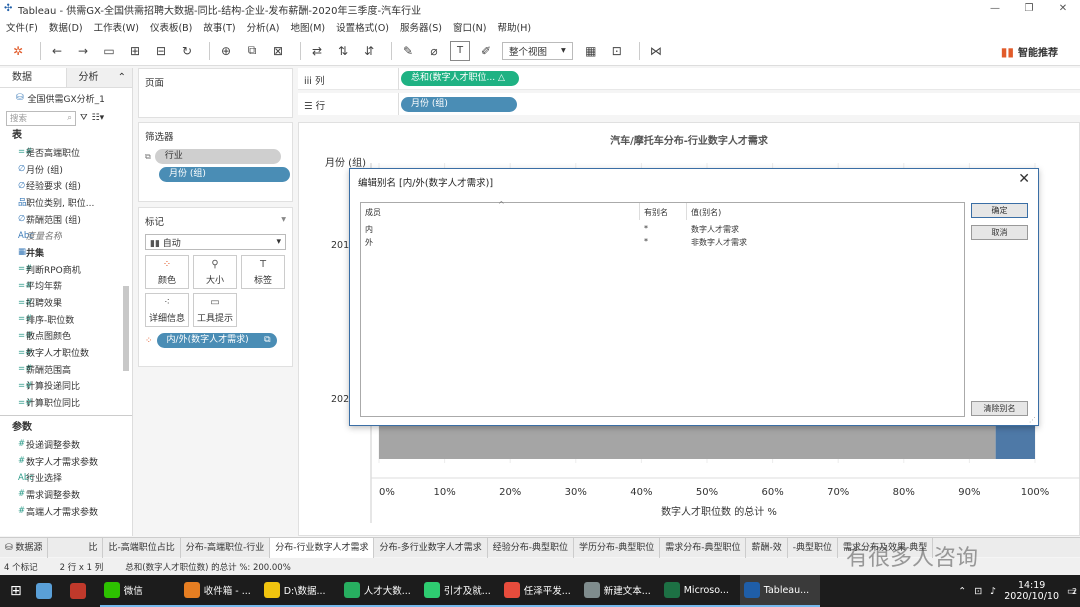 The height and width of the screenshot is (607, 1080). Describe the element at coordinates (215, 310) in the screenshot. I see `tooltip-button: ▭ 工具提示` at that location.